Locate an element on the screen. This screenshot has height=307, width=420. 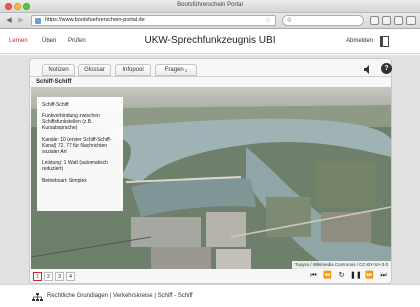
tab-glossar: Glossar is located at coordinates (94, 70).